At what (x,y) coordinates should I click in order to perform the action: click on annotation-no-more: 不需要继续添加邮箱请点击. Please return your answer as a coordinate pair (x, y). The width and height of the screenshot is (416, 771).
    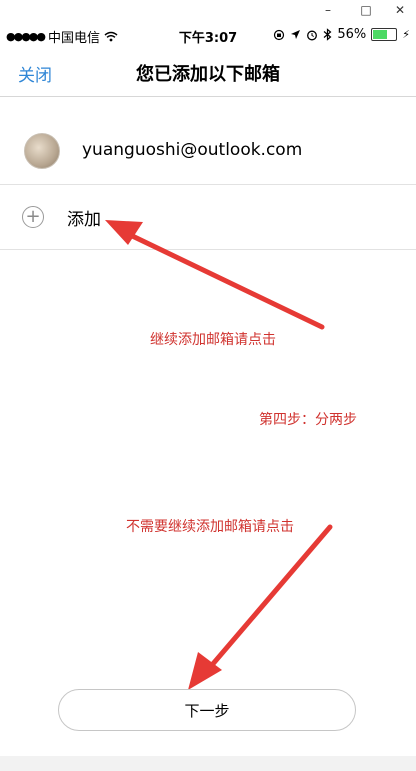
    Looking at the image, I should click on (210, 527).